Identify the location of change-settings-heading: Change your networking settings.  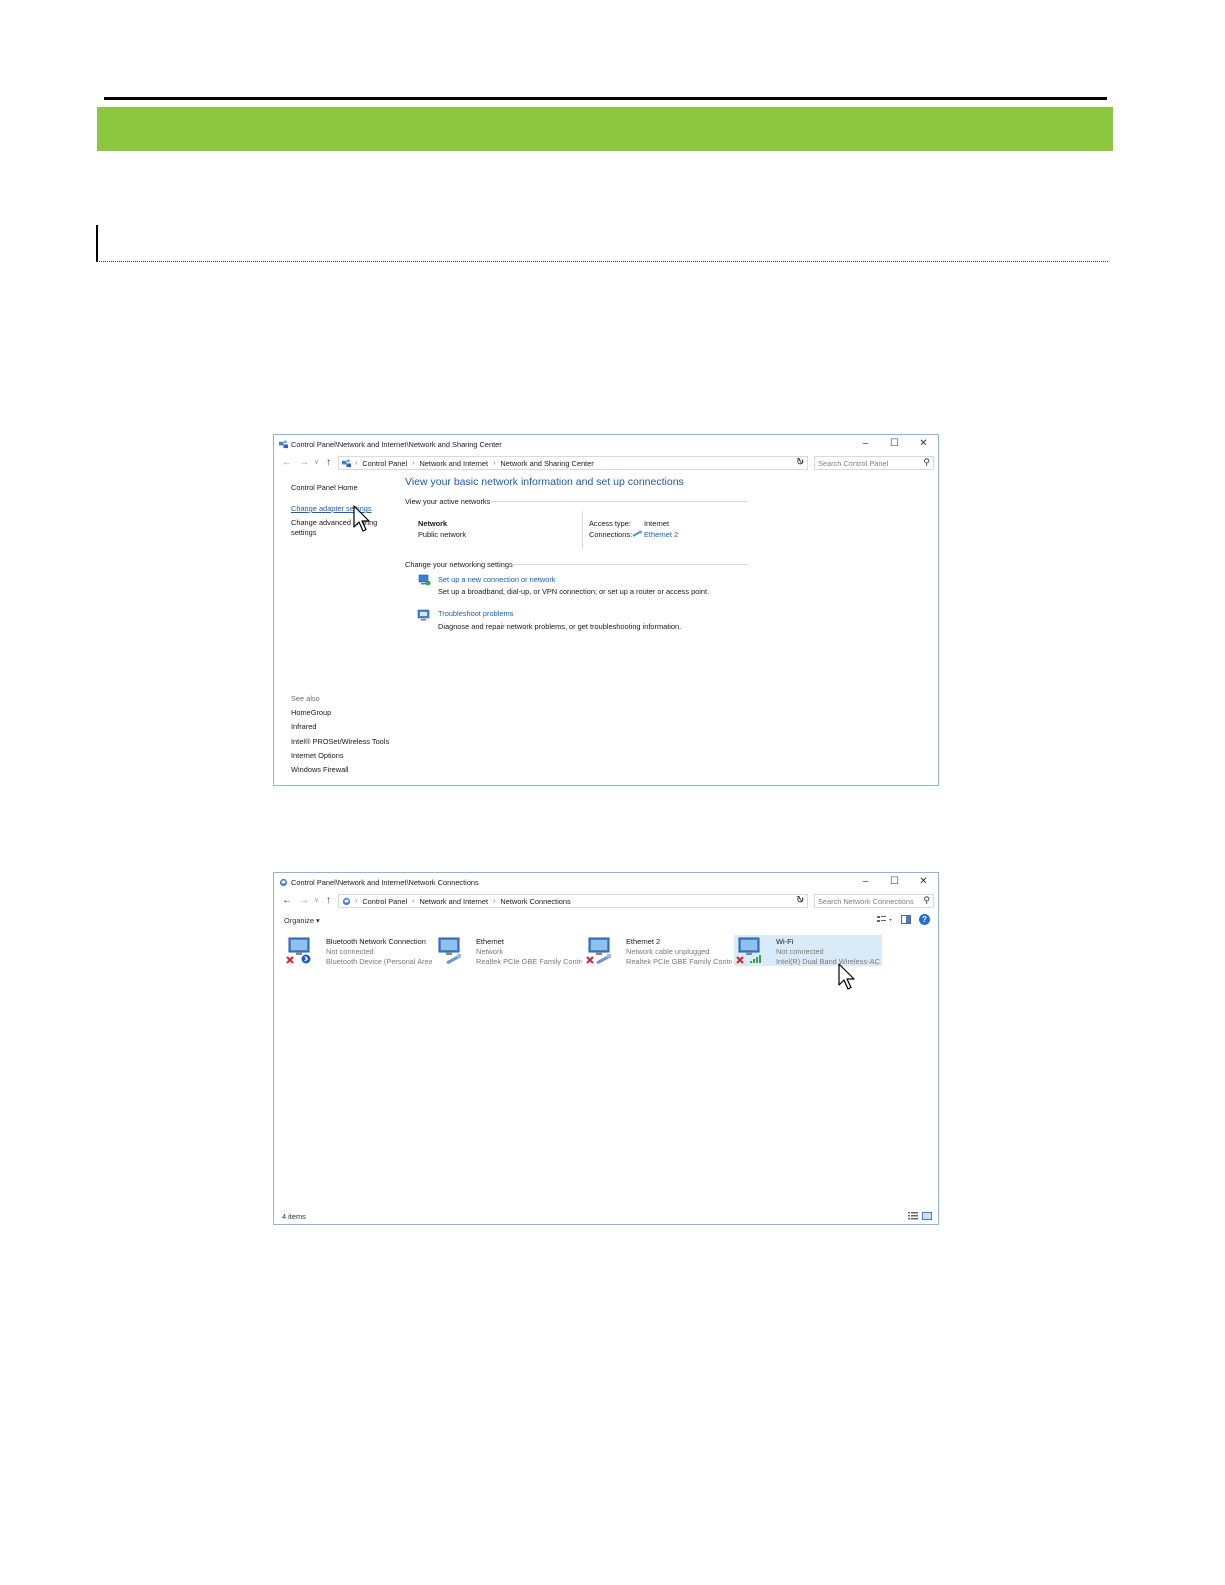
(459, 564).